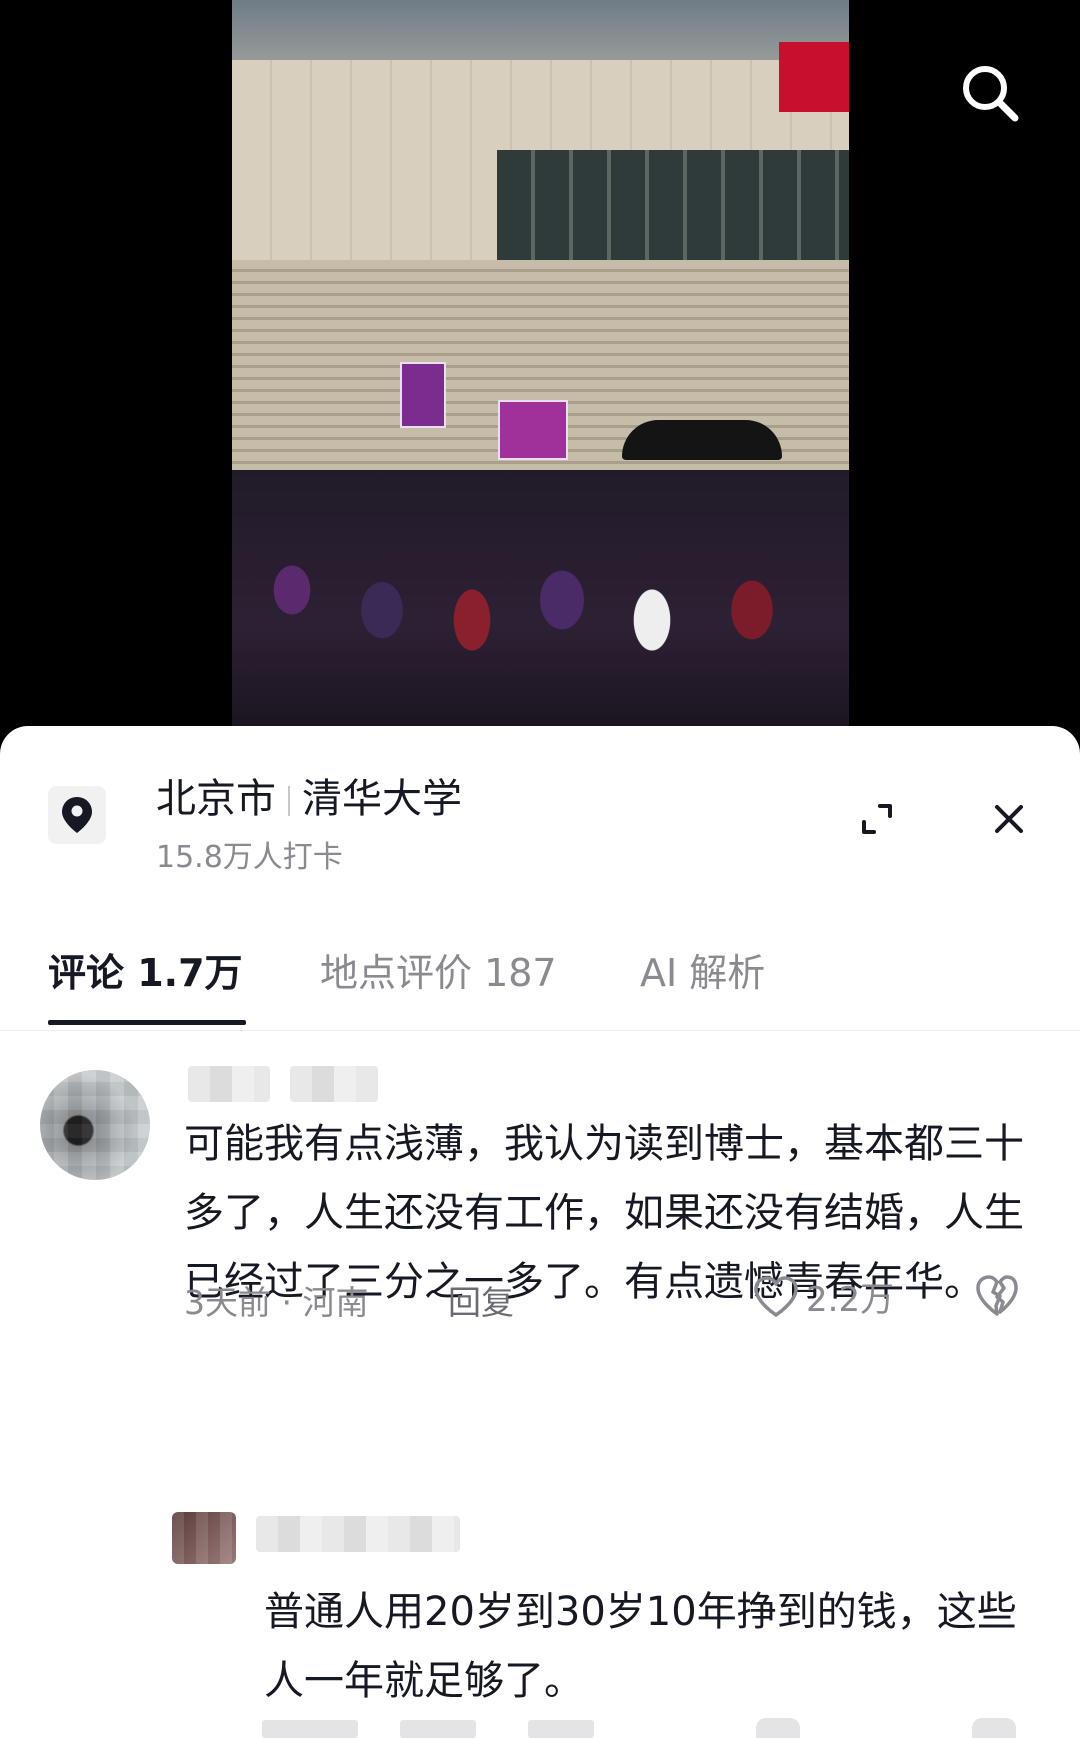 The width and height of the screenshot is (1080, 1738). What do you see at coordinates (249, 857) in the screenshot?
I see `checkin-count: 15.8万人打卡` at bounding box center [249, 857].